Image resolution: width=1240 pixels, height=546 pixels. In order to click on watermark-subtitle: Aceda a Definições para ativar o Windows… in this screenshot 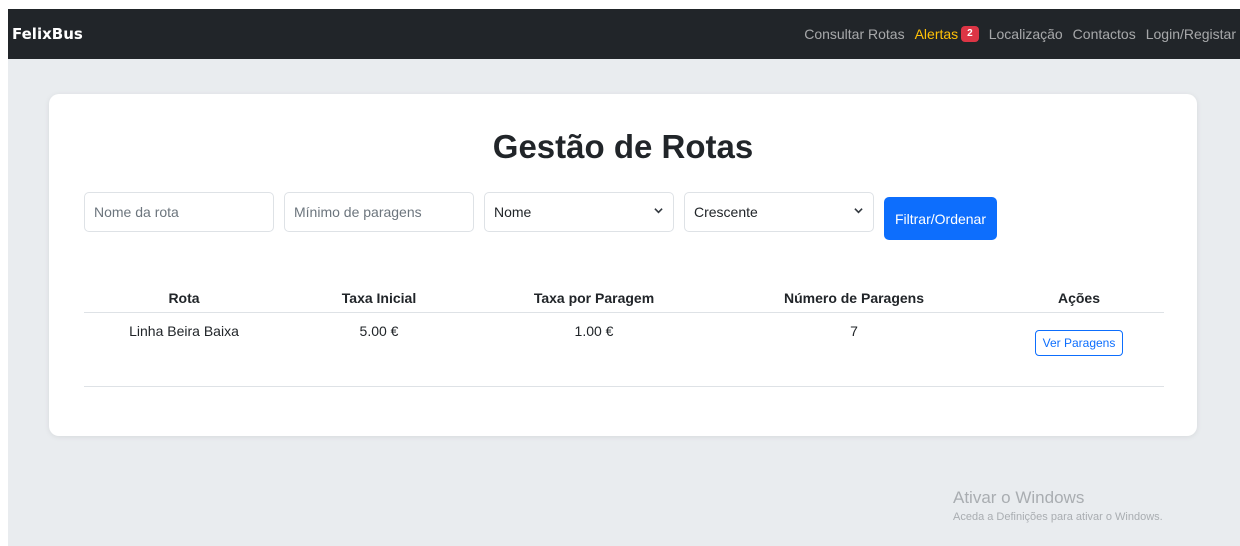, I will do `click(1058, 517)`.